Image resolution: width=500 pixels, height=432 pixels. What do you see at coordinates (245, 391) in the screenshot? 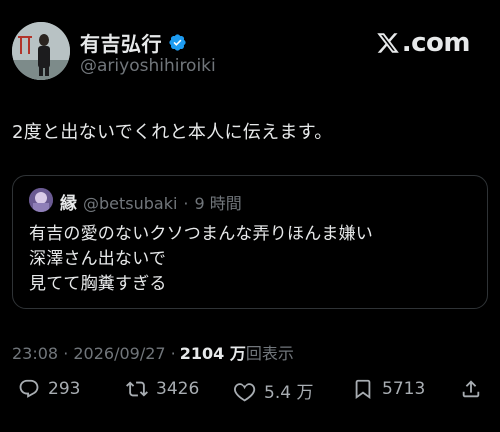
I see `heart-icon` at bounding box center [245, 391].